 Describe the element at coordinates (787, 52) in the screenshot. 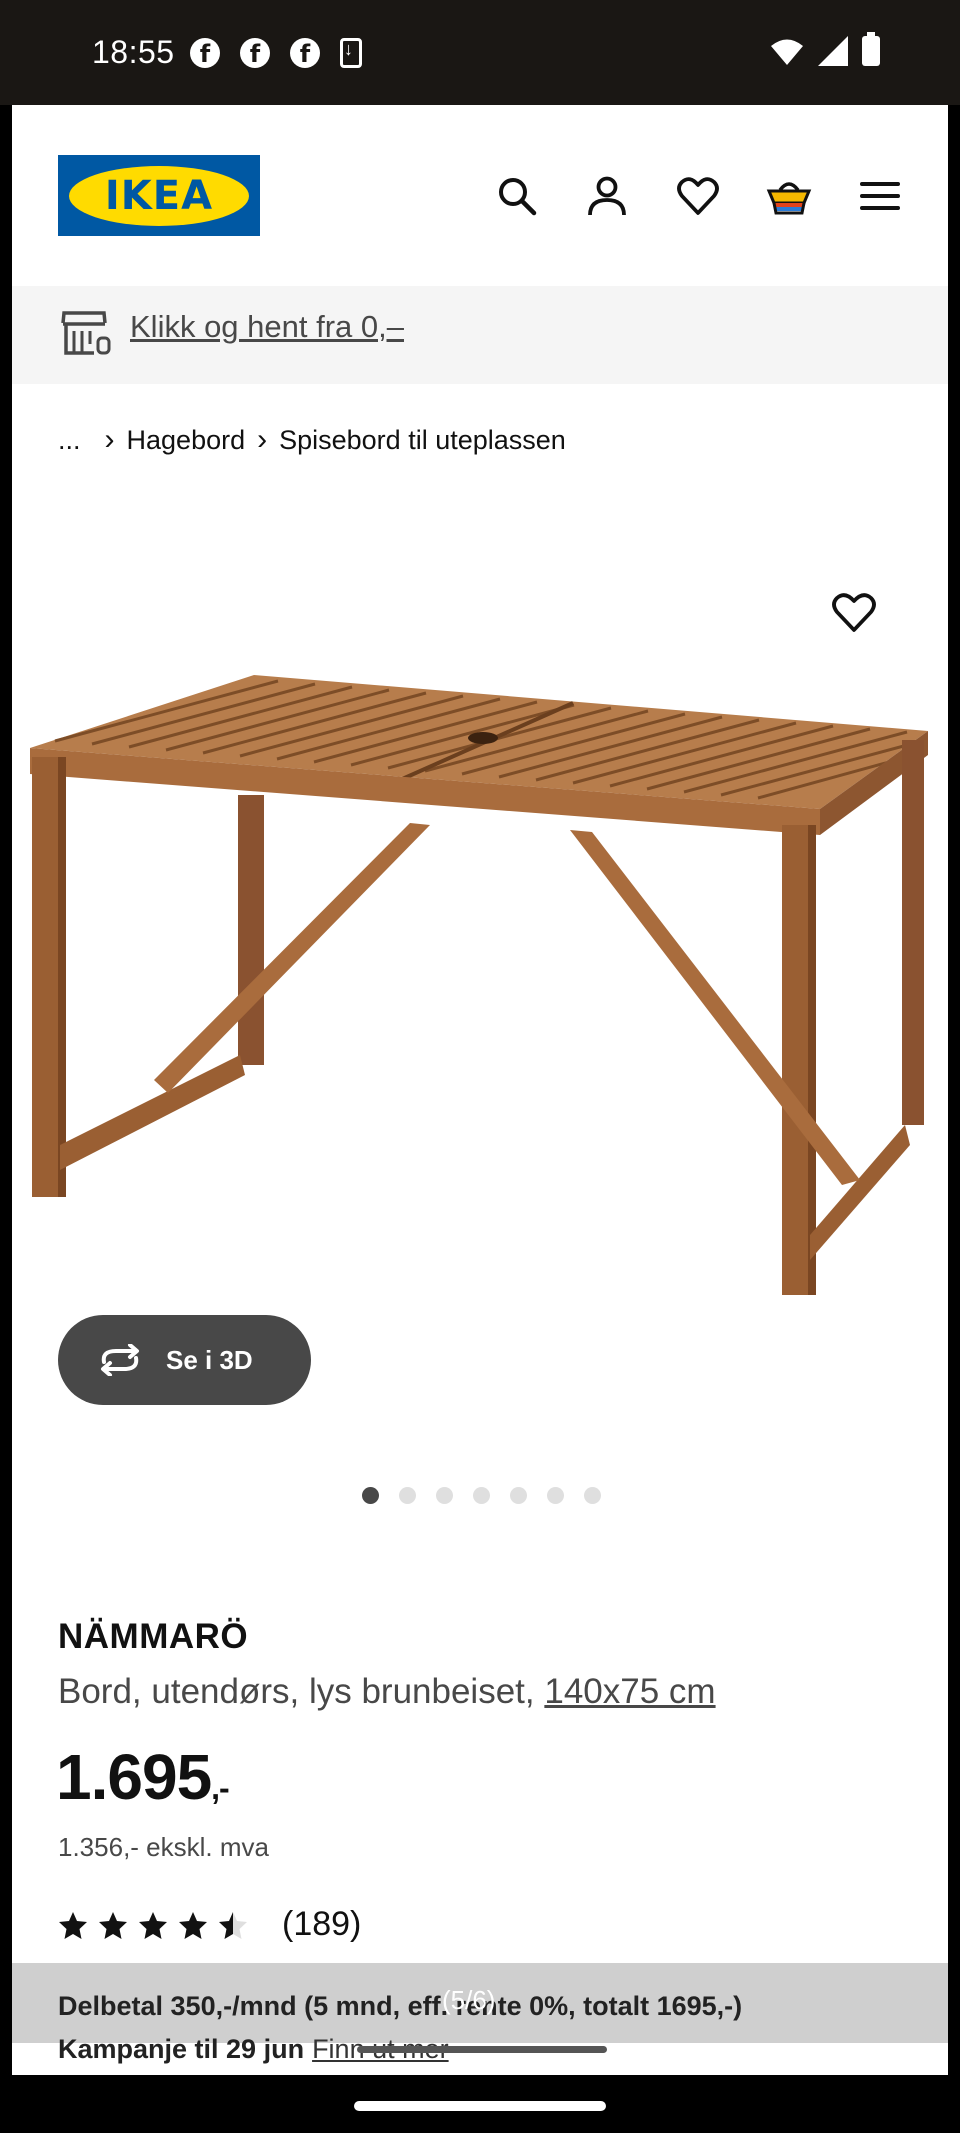

I see `wifi-icon` at that location.